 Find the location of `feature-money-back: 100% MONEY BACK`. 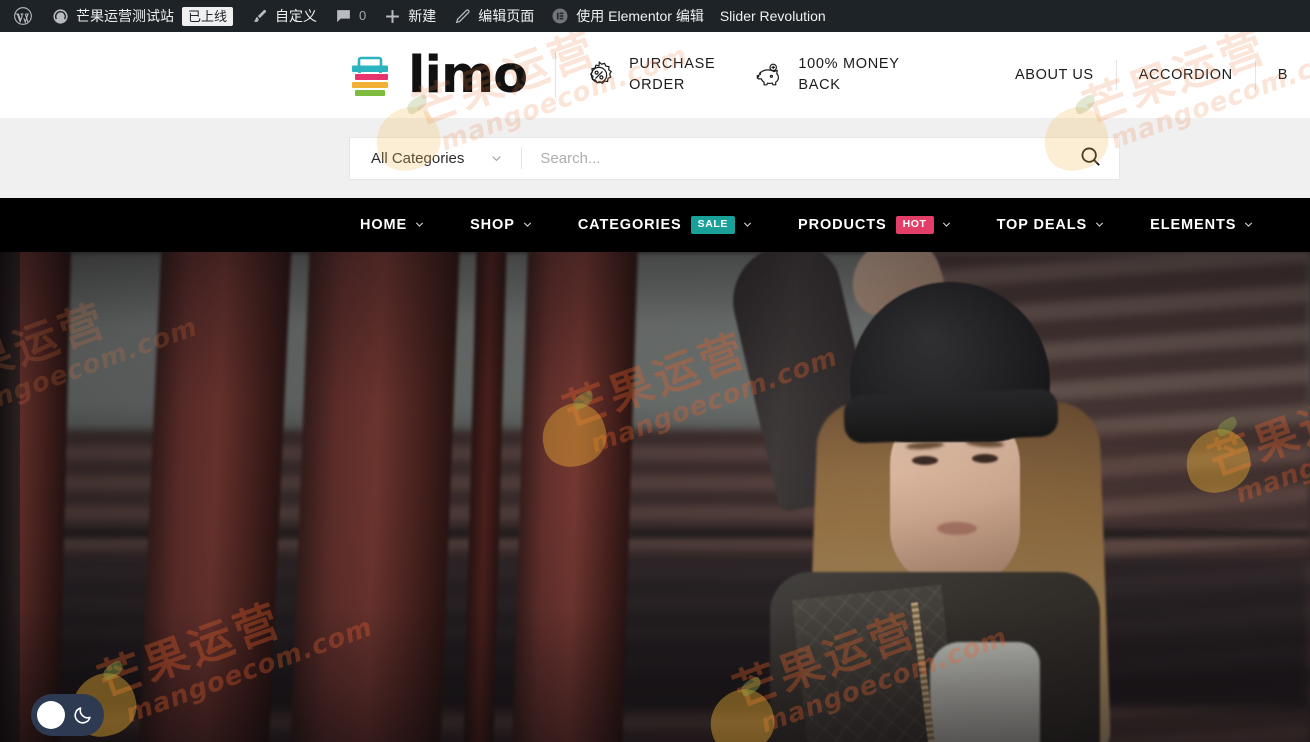

feature-money-back: 100% MONEY BACK is located at coordinates (825, 75).